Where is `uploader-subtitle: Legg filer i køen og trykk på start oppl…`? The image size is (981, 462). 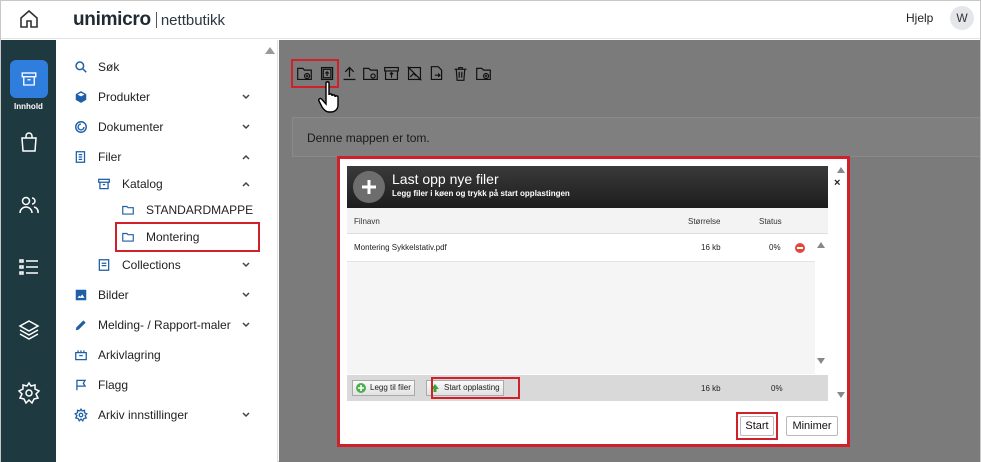 uploader-subtitle: Legg filer i køen og trykk på start oppl… is located at coordinates (481, 193).